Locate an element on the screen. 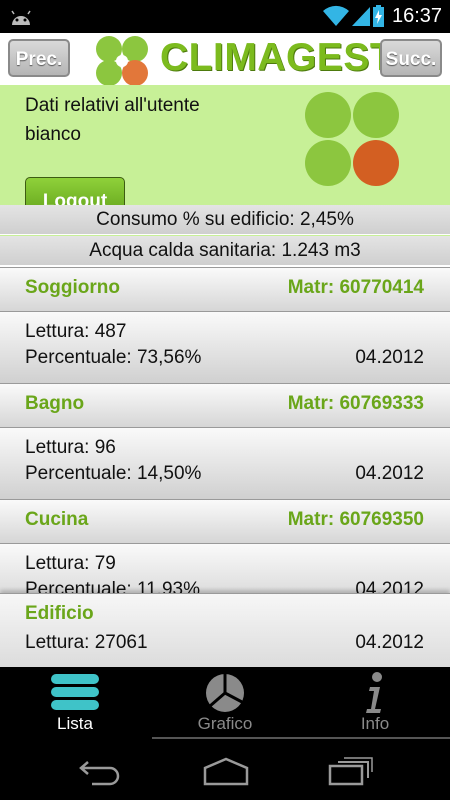  room-lettura: Lettura: 487 is located at coordinates (76, 331).